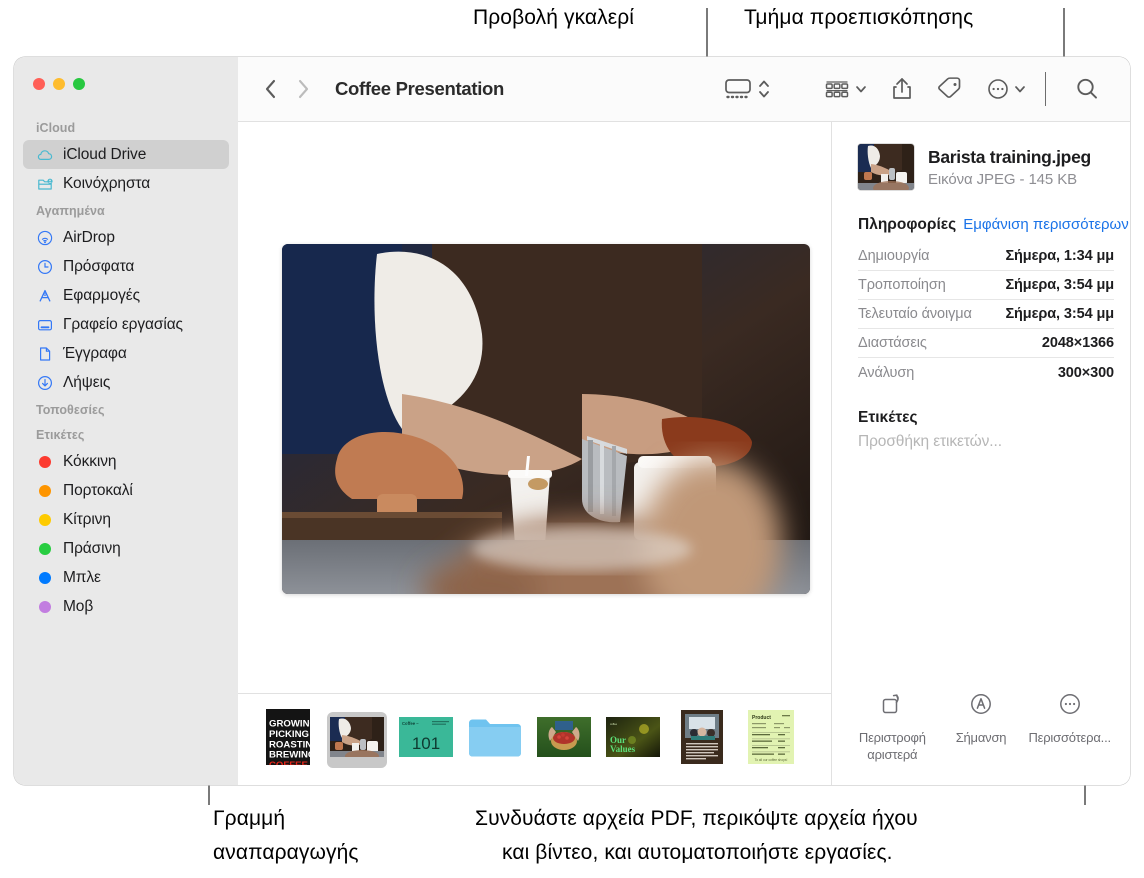  Describe the element at coordinates (892, 343) in the screenshot. I see `info-row-key: Διαστάσεις` at that location.